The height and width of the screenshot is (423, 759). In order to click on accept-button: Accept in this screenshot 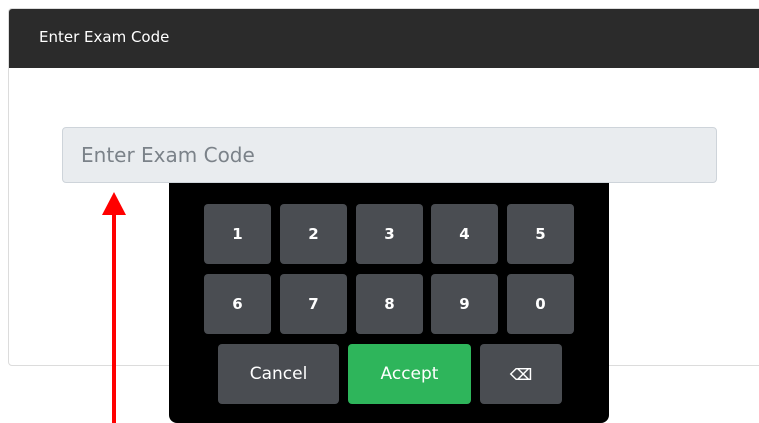, I will do `click(409, 374)`.